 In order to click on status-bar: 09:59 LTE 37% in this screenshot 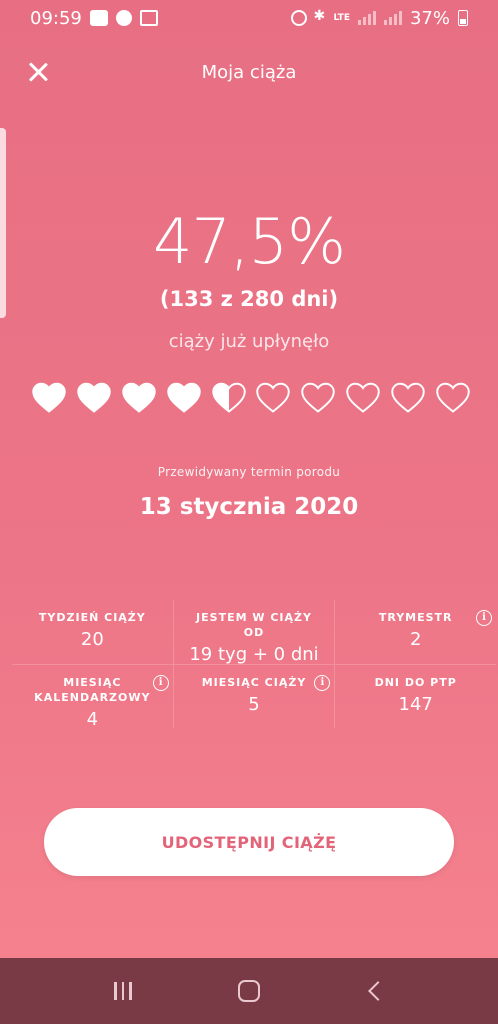, I will do `click(249, 18)`.